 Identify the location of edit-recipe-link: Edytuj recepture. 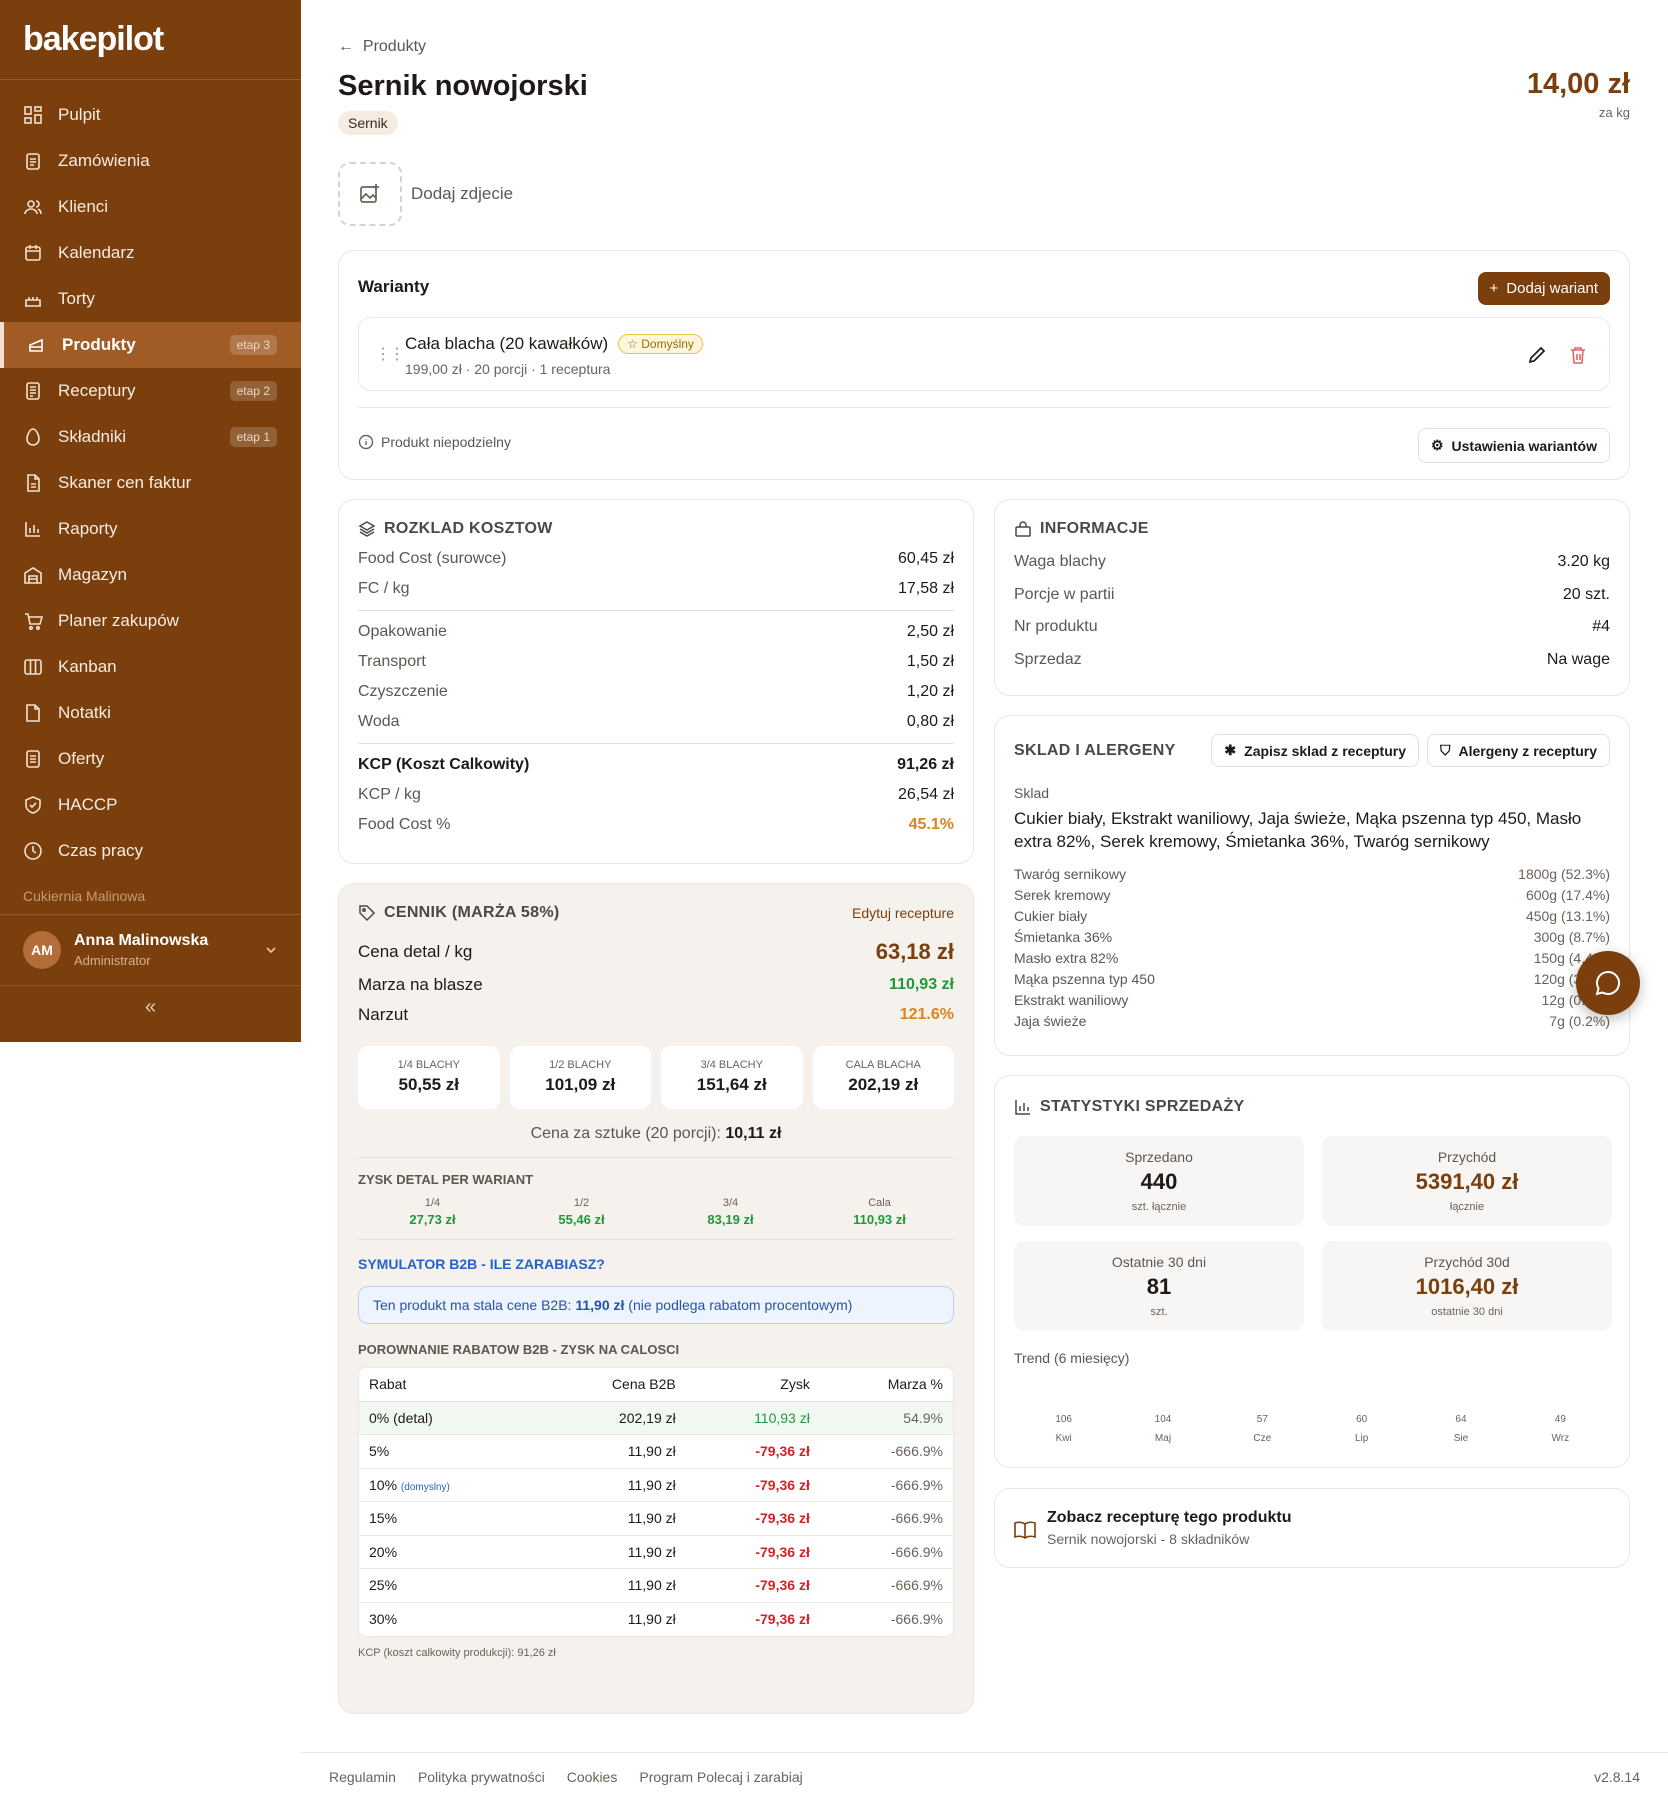
(903, 913).